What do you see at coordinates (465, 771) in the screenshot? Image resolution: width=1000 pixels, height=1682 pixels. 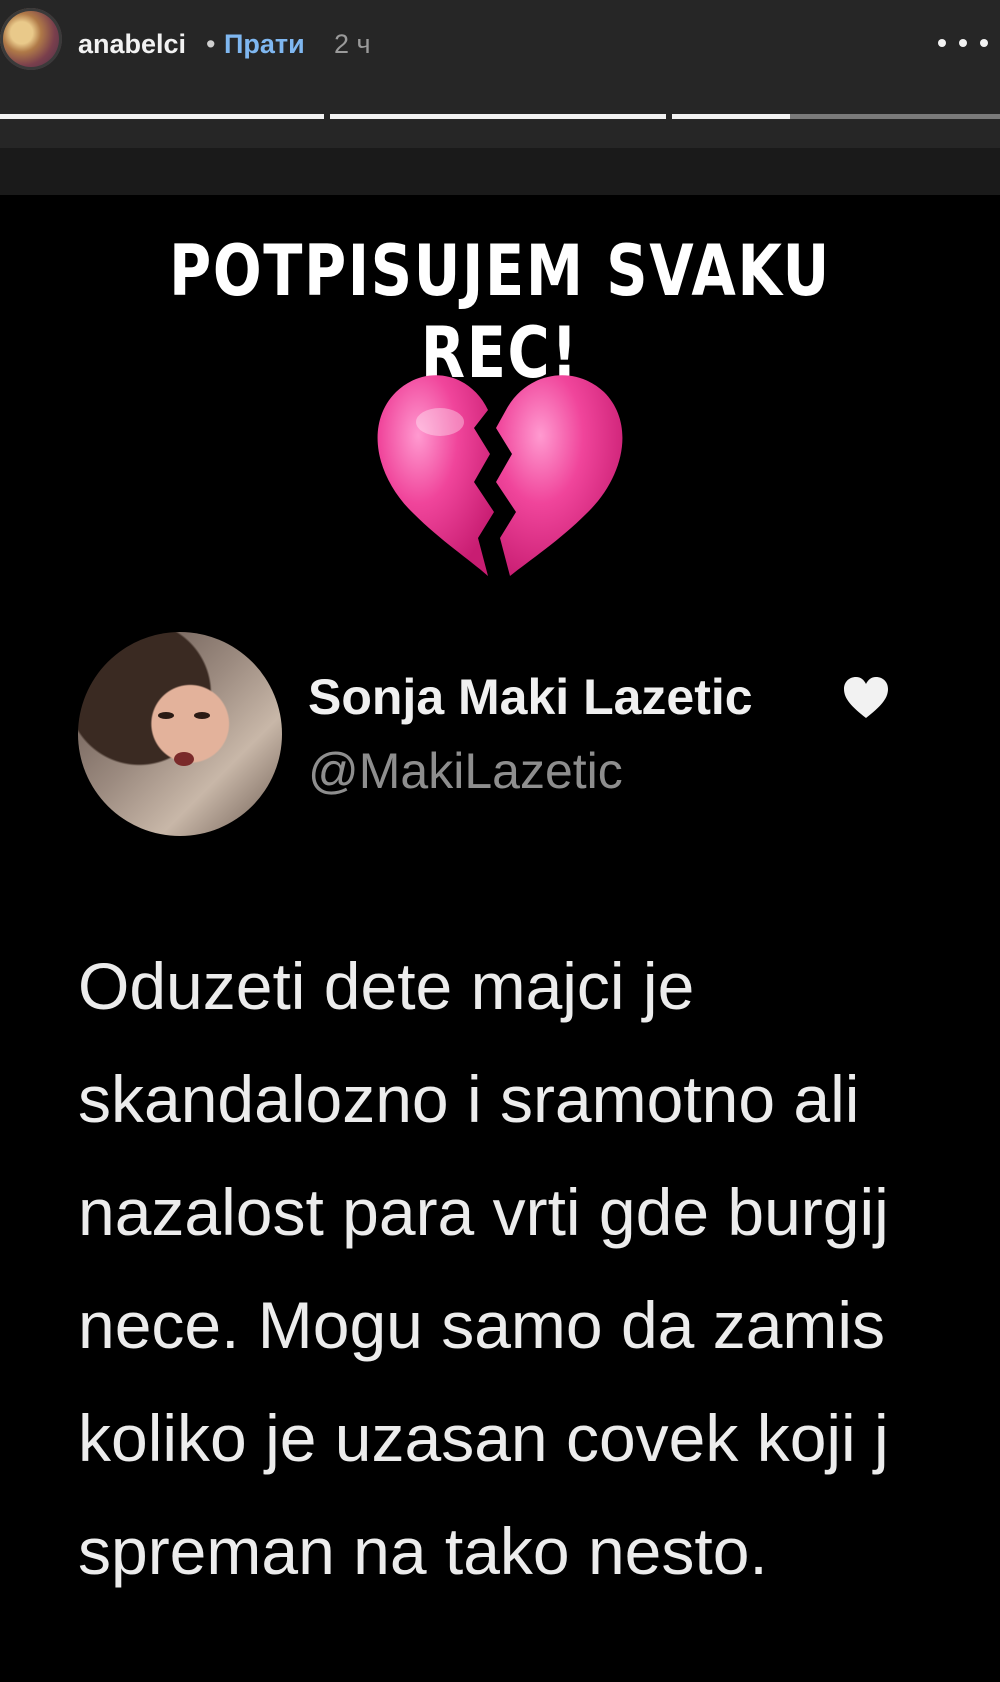 I see `tweet-author-handle: @MakiLazetic` at bounding box center [465, 771].